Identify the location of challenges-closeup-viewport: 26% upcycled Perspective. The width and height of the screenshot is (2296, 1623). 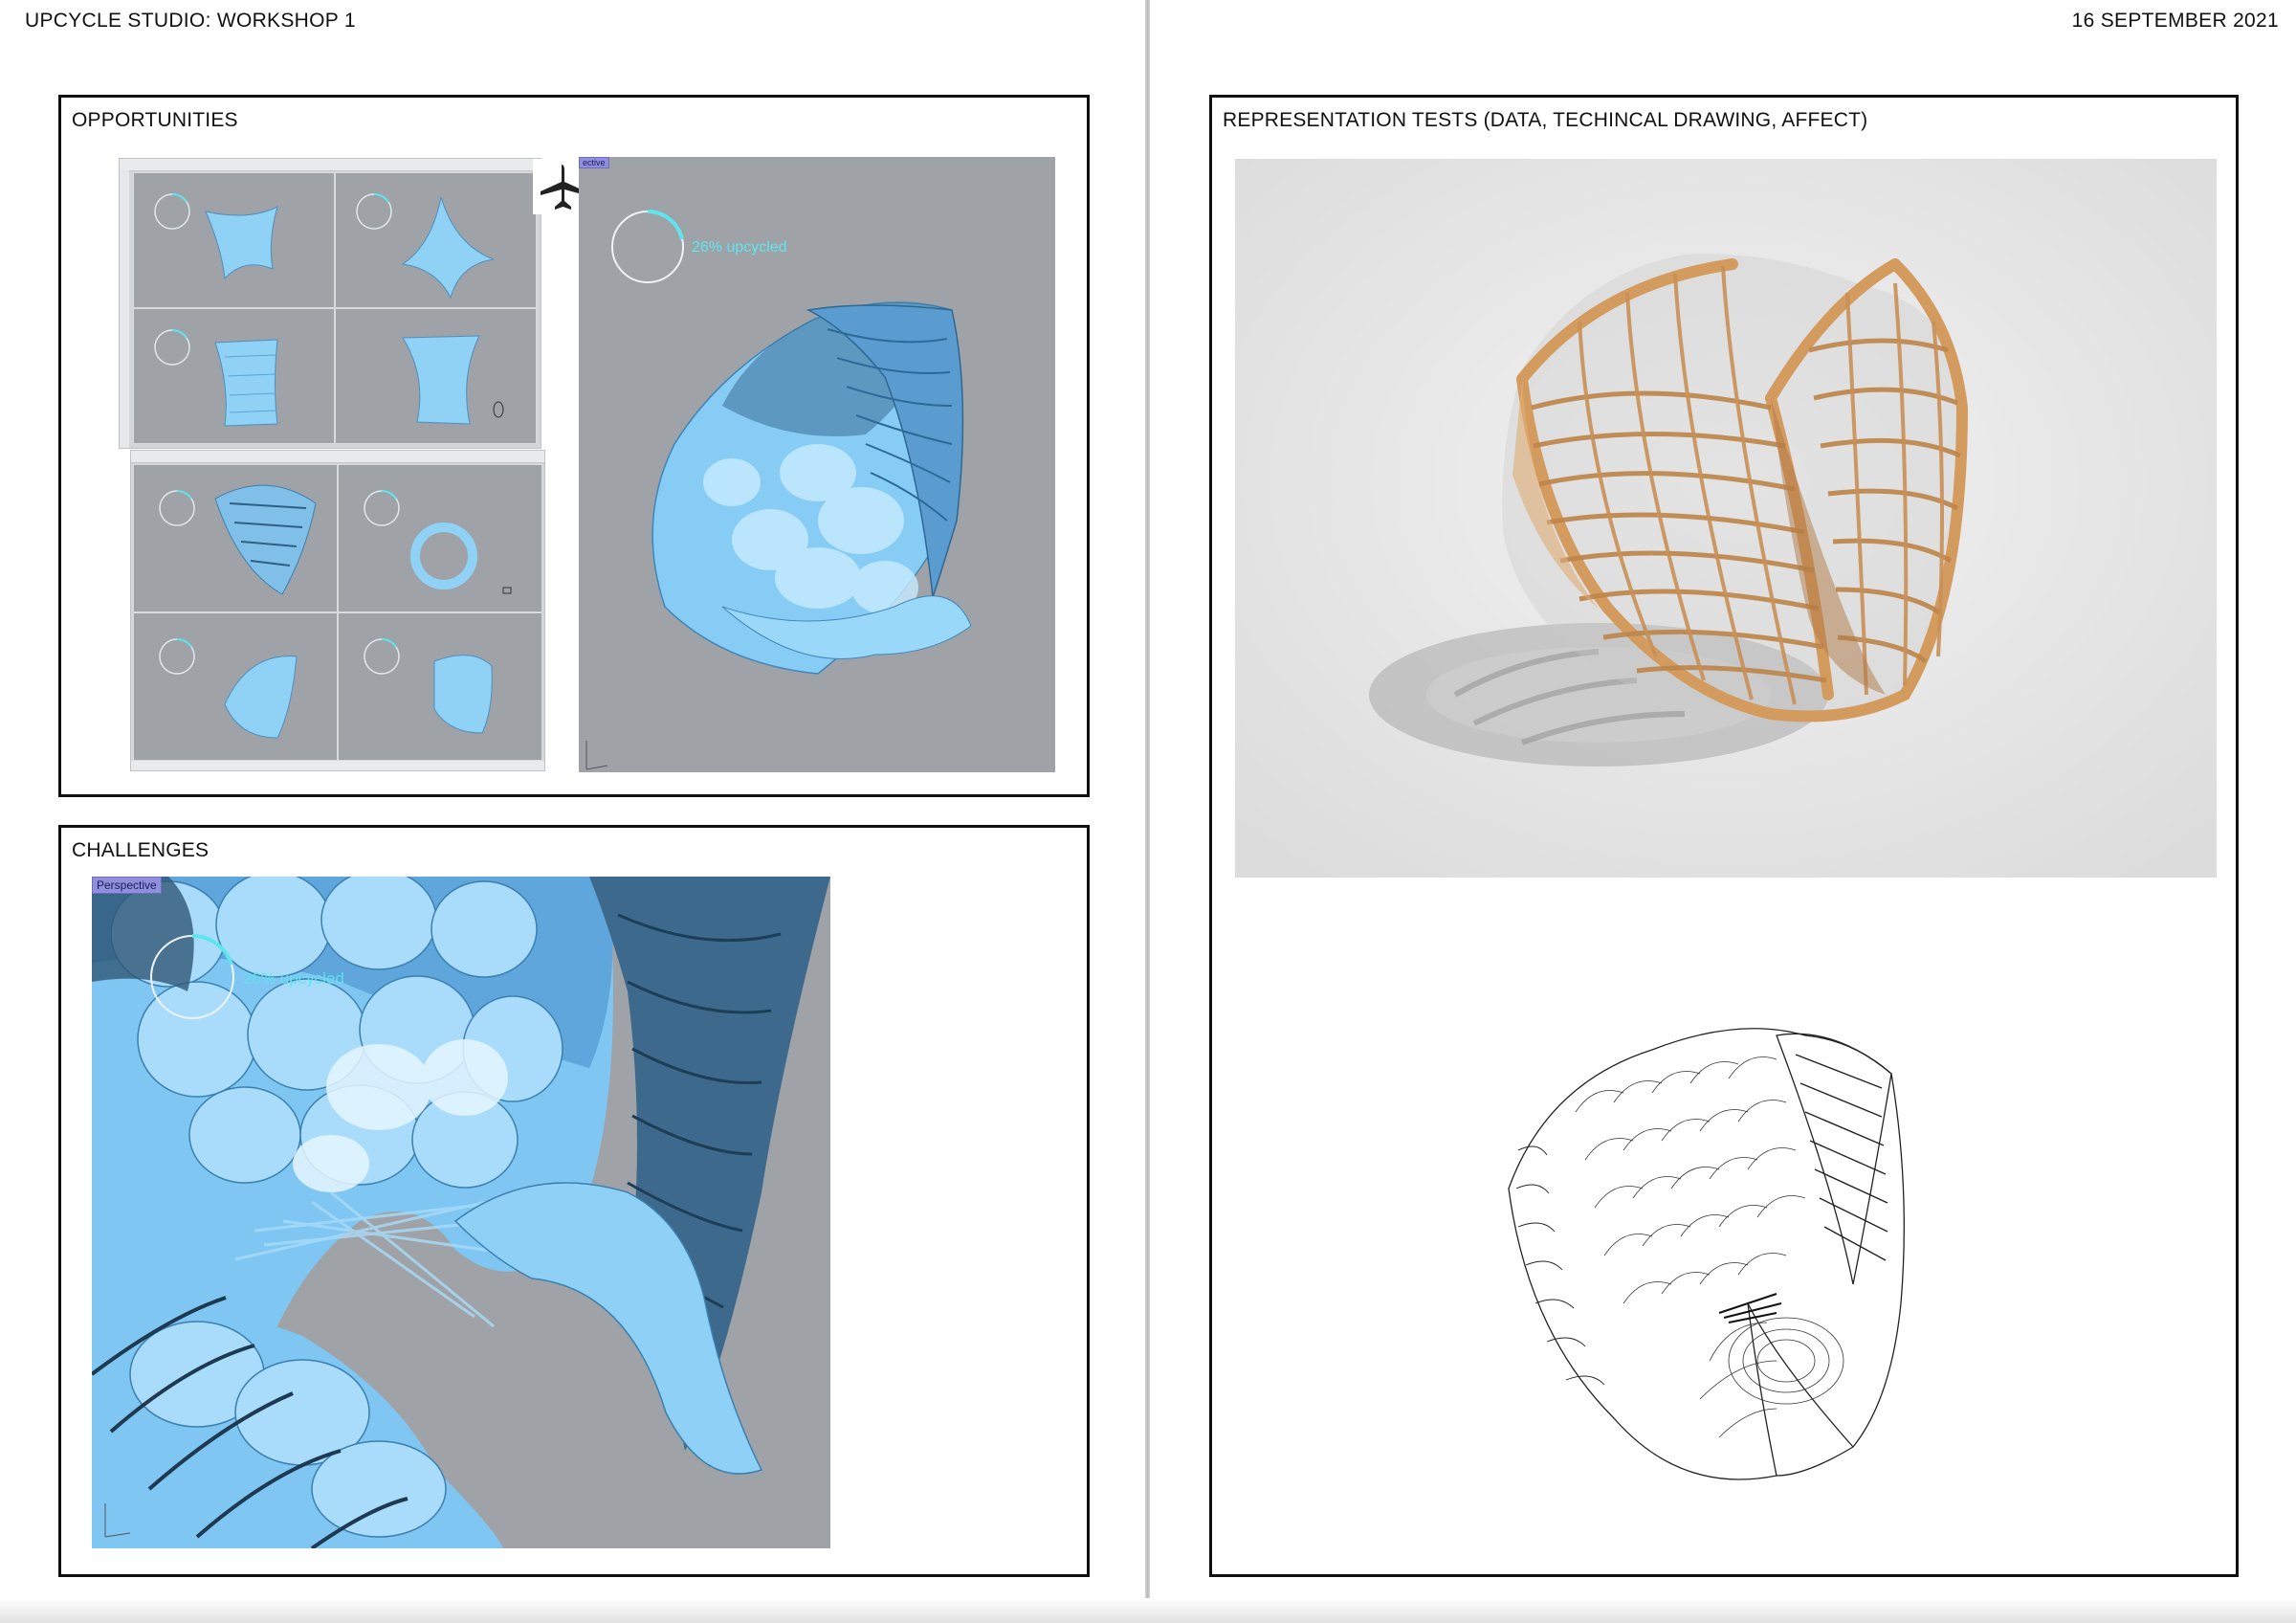
(461, 1212).